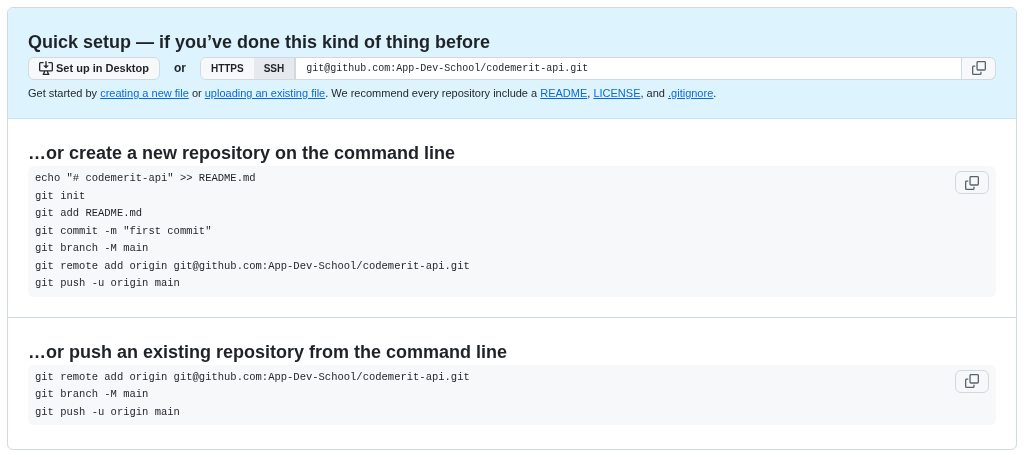  Describe the element at coordinates (628, 68) in the screenshot. I see `clone-url-field: git@github.com:App-Dev-School/codemerit-api.git` at that location.